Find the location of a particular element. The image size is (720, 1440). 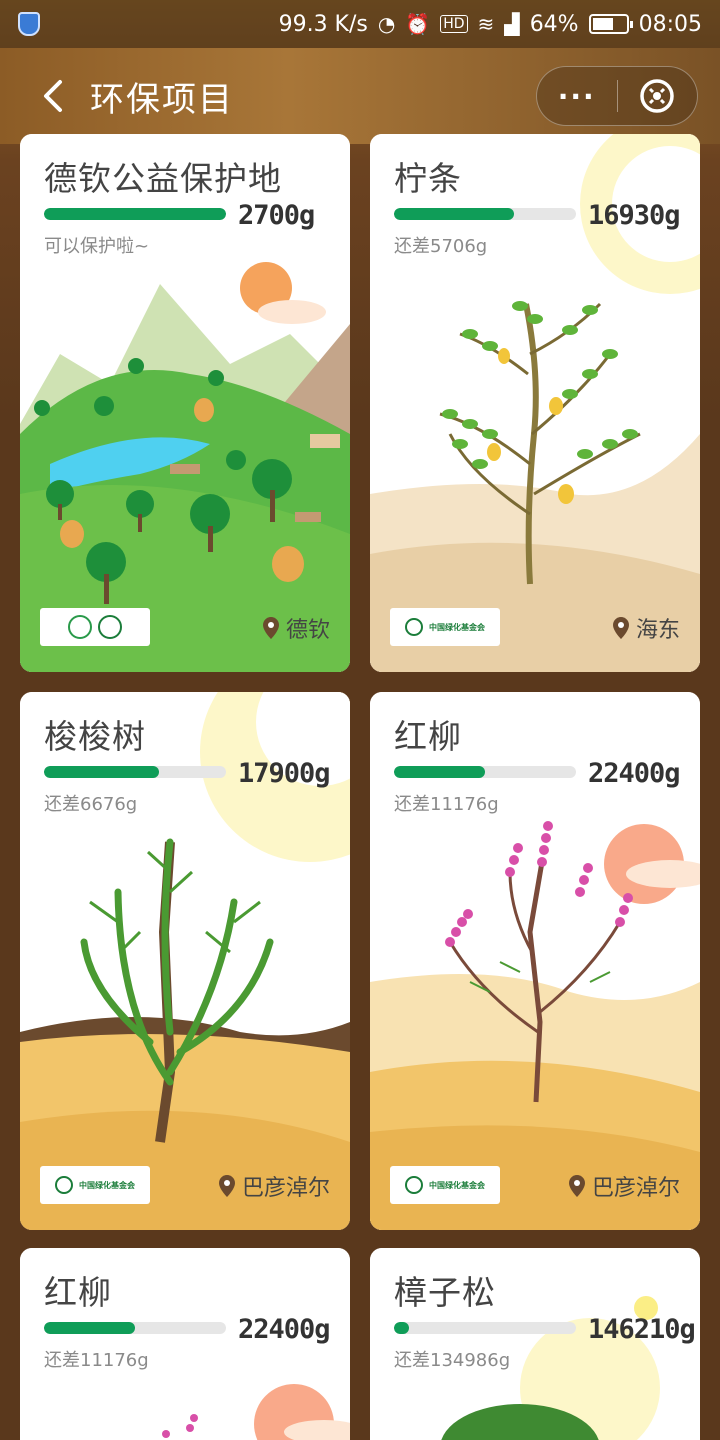

back-button is located at coordinates (52, 96).